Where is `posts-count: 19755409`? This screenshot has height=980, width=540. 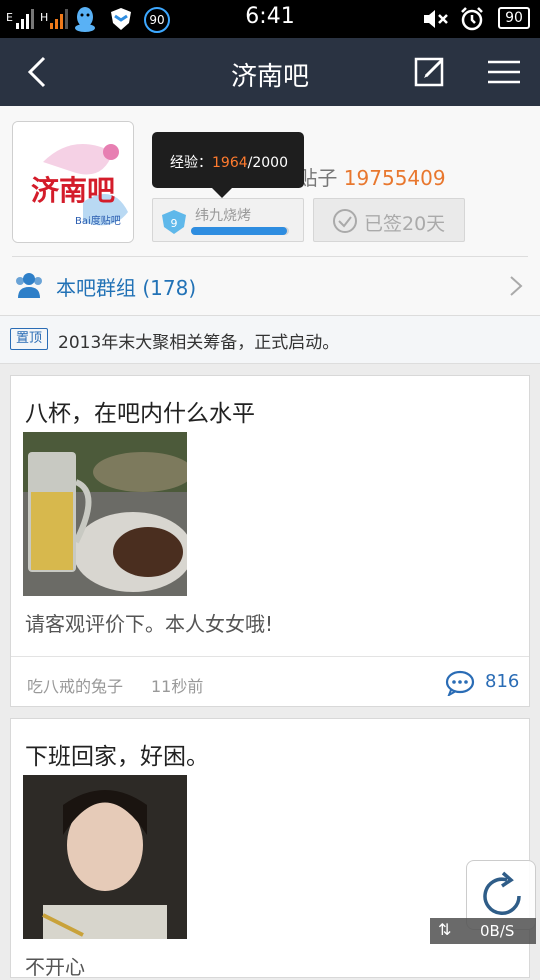 posts-count: 19755409 is located at coordinates (394, 178).